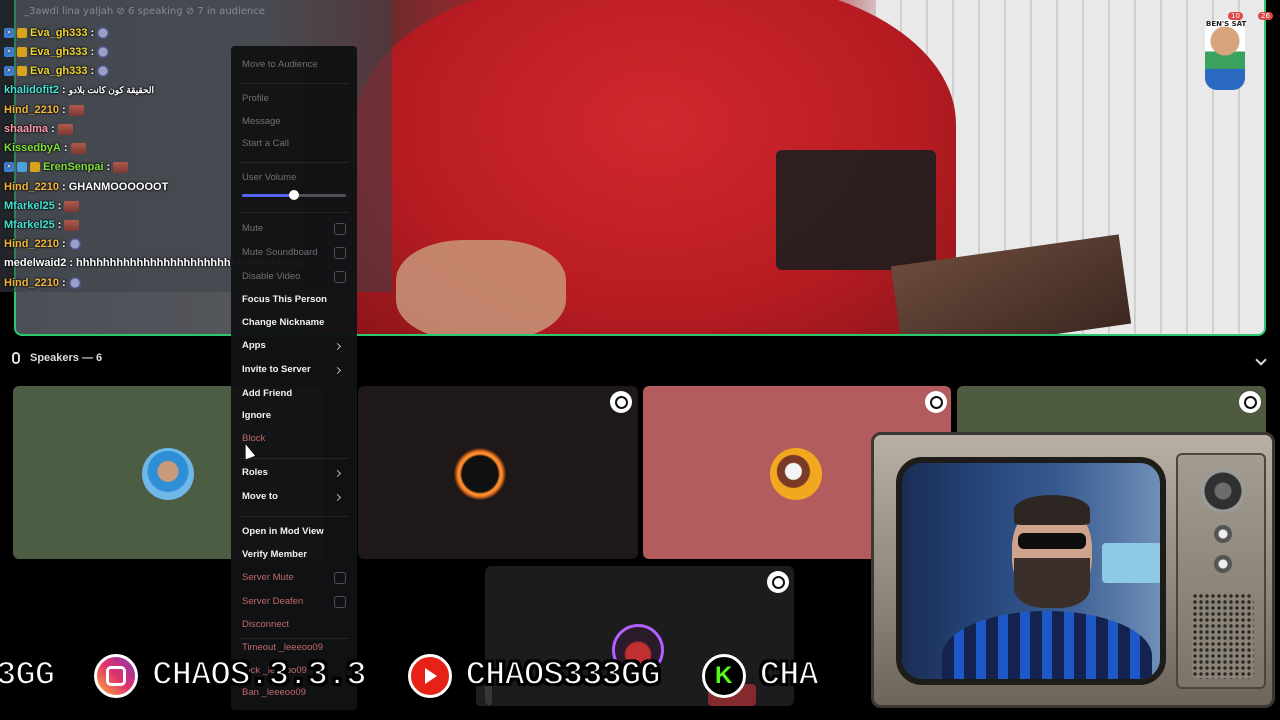 This screenshot has height=720, width=1280. Describe the element at coordinates (35, 167) in the screenshot. I see `gift-badge-icon` at that location.